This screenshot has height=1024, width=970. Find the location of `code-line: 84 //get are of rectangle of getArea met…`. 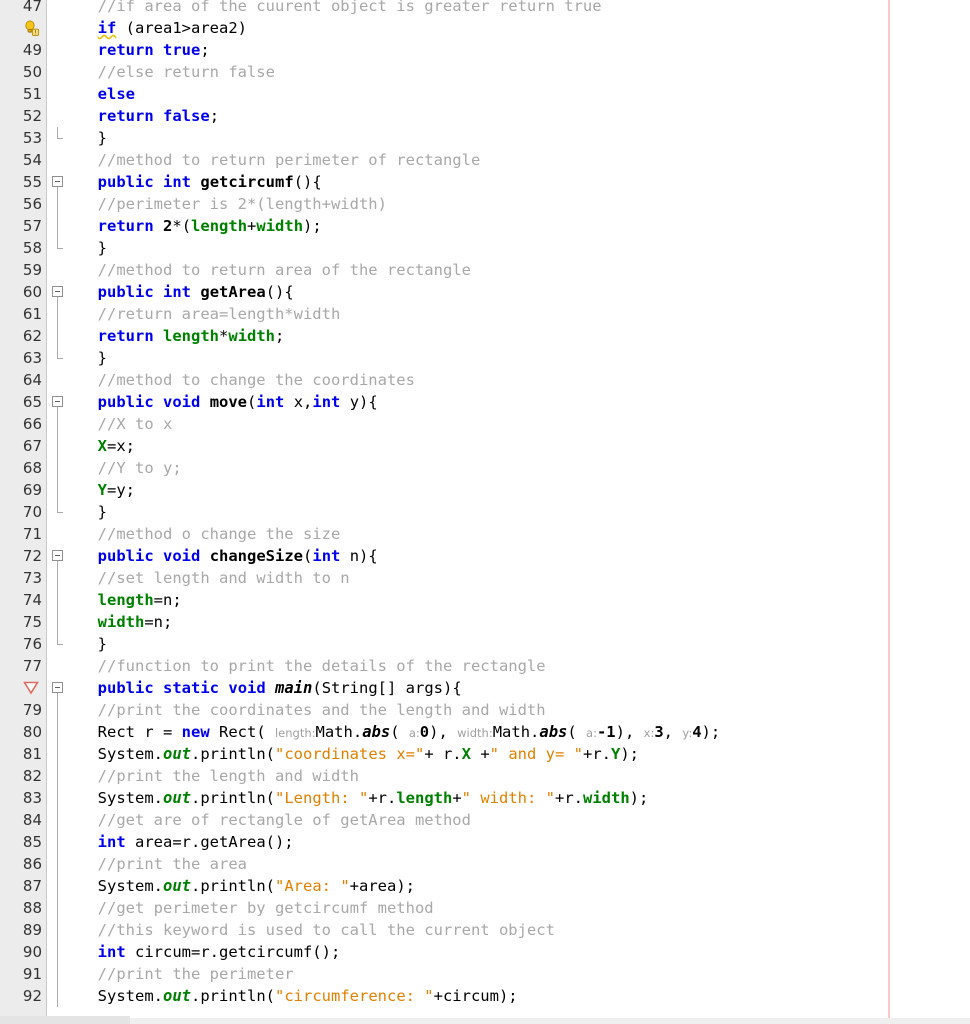

code-line: 84 //get are of rectangle of getArea met… is located at coordinates (485, 820).